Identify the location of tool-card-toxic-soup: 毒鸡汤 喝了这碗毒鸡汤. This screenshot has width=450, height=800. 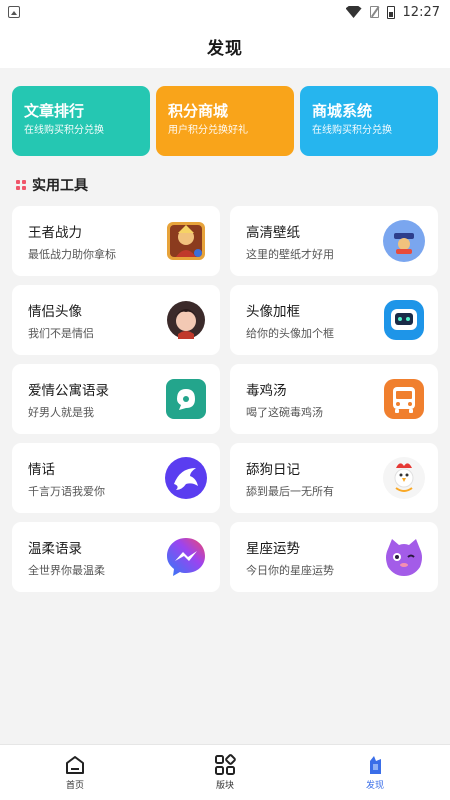
(334, 399).